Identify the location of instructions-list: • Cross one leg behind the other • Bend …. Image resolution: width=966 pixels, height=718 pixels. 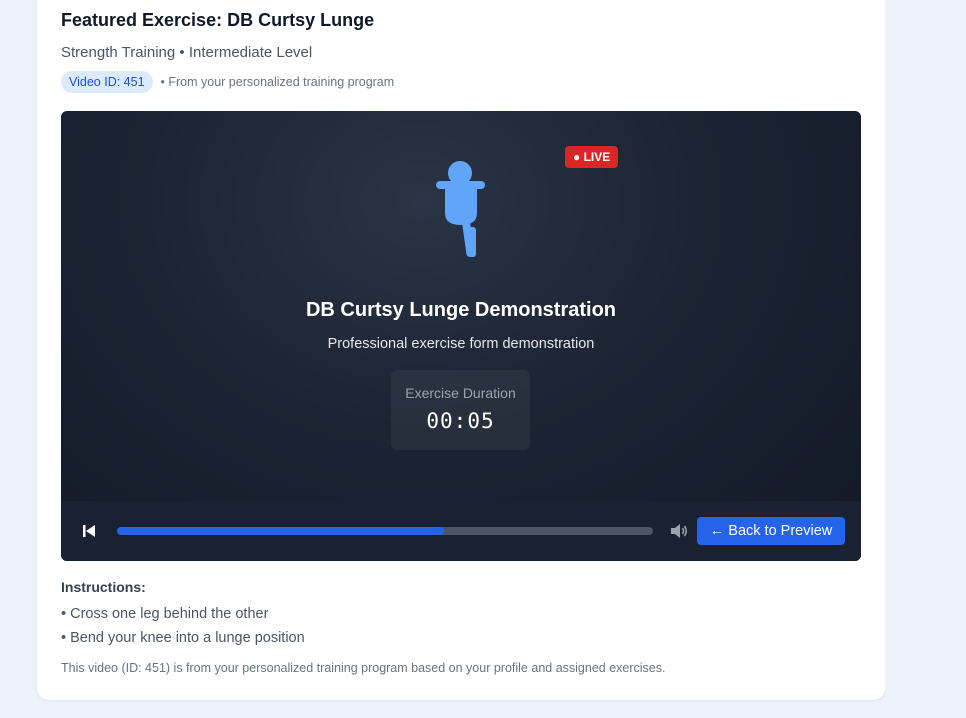
(183, 630).